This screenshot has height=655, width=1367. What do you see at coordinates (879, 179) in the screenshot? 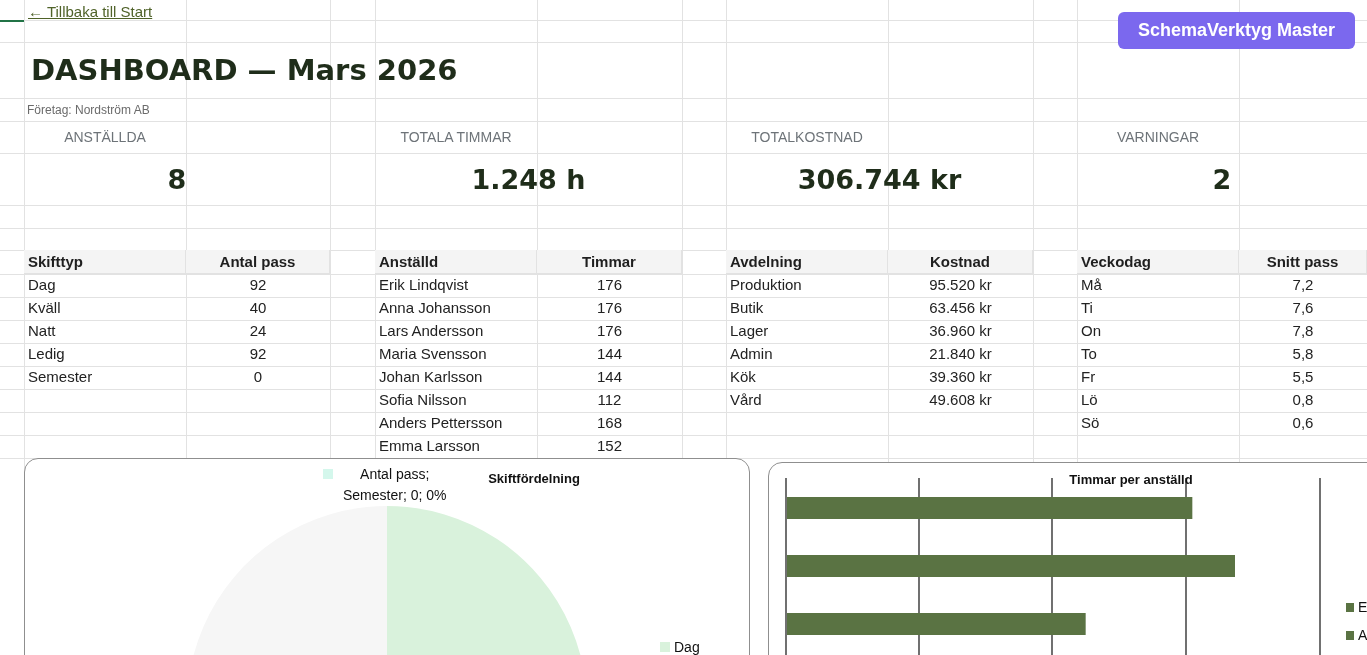
I see `kpi-value: 306.744 kr` at bounding box center [879, 179].